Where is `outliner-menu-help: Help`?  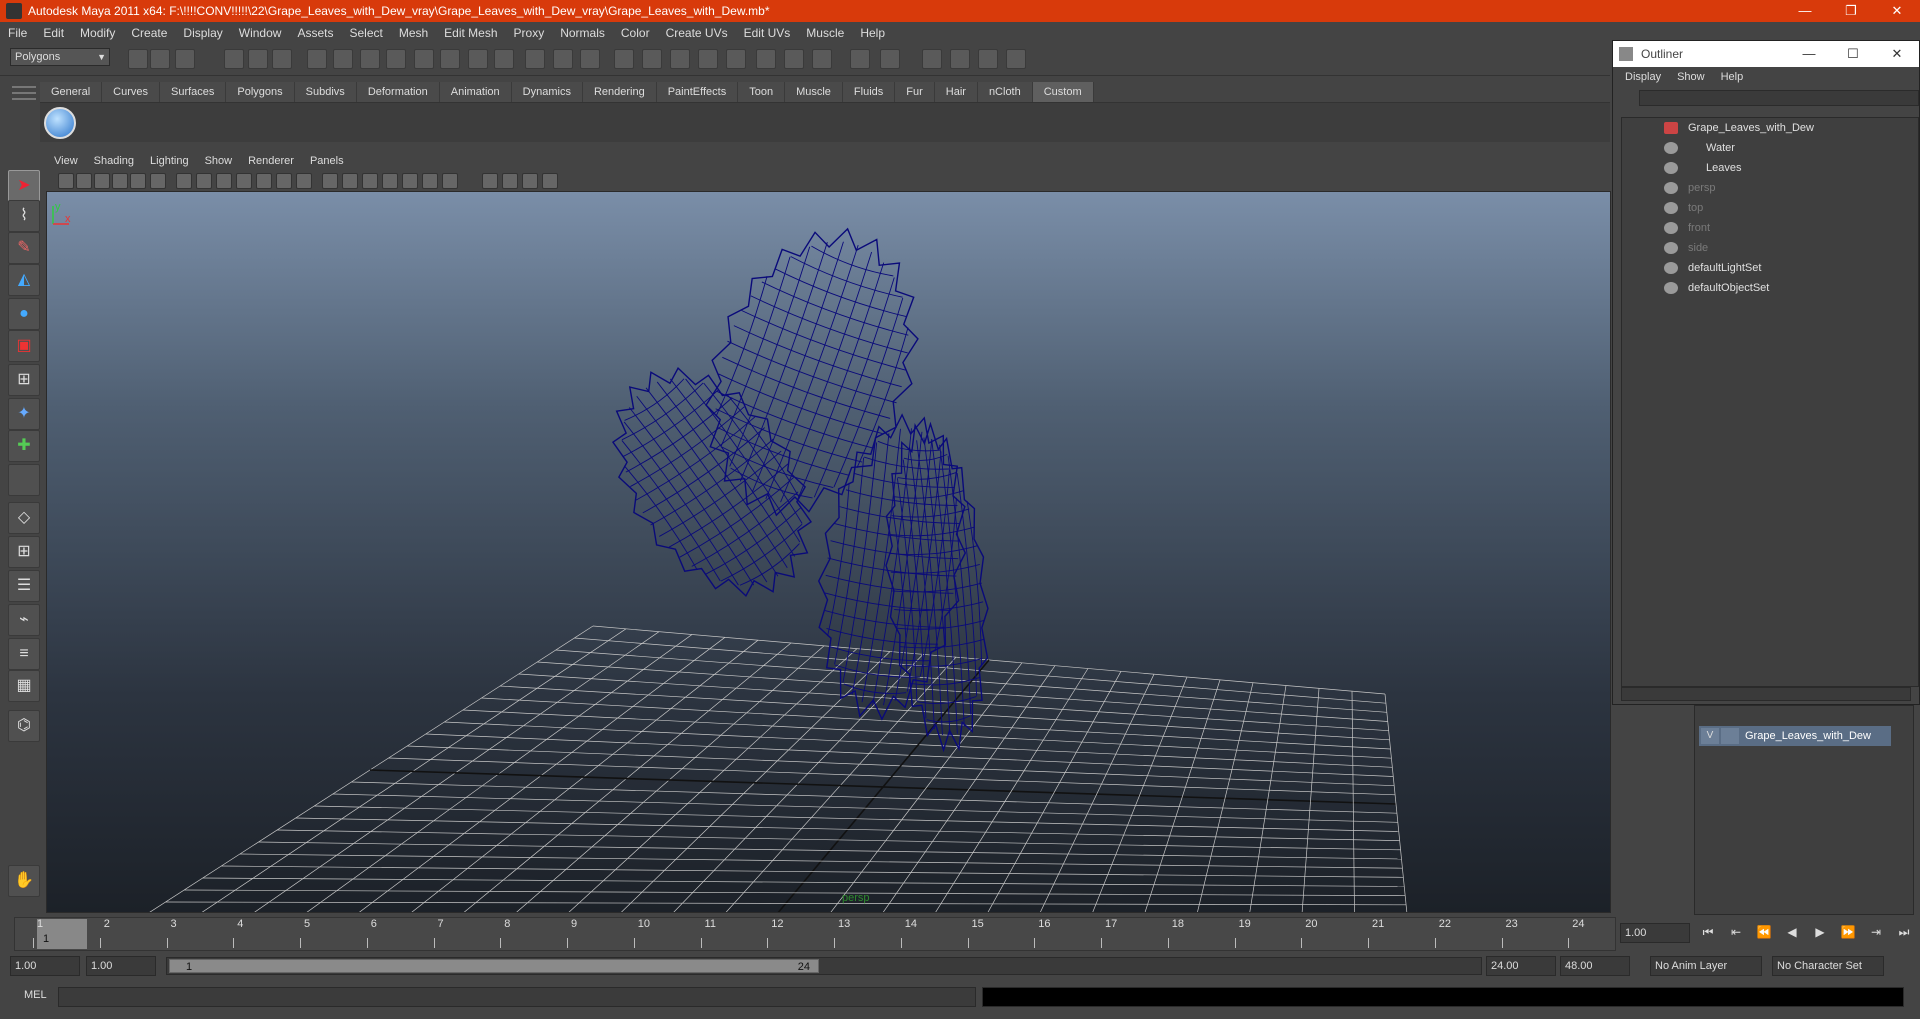
outliner-menu-help: Help is located at coordinates (1732, 77).